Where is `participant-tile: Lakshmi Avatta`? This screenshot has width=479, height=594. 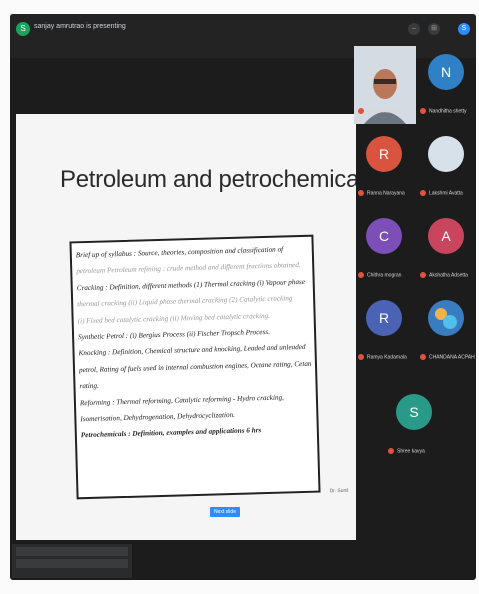
participant-tile: Lakshmi Avatta is located at coordinates (446, 162).